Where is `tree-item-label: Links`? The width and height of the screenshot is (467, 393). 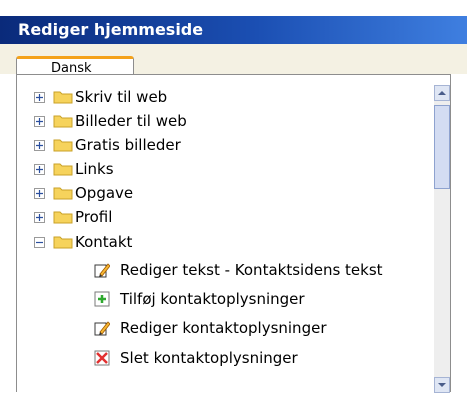 tree-item-label: Links is located at coordinates (94, 169).